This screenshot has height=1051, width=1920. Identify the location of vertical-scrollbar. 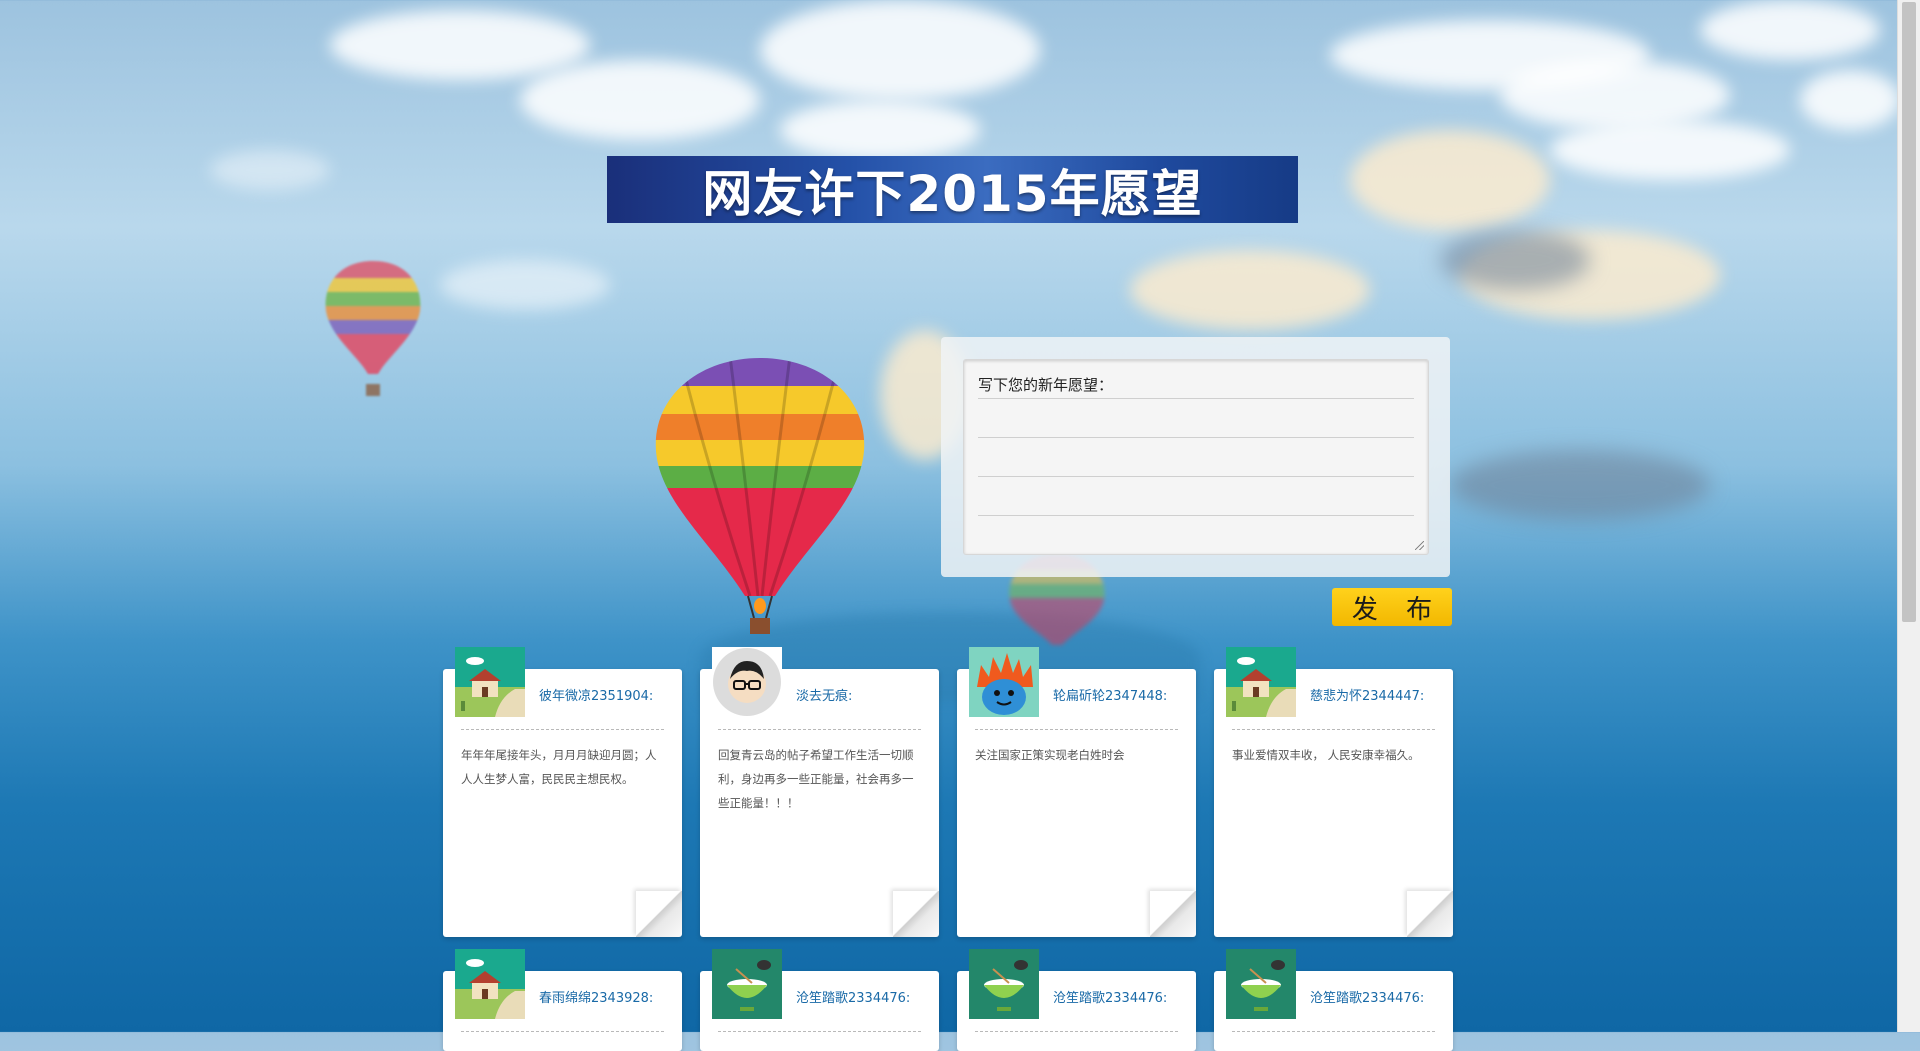
(1908, 516).